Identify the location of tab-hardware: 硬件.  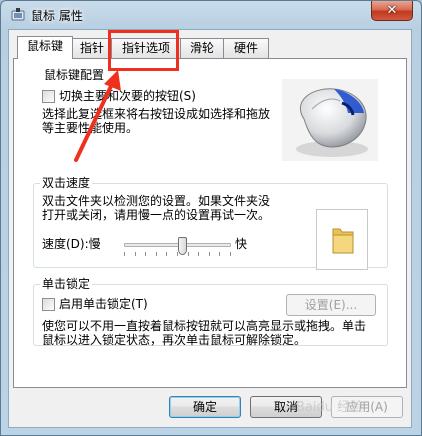
(246, 48).